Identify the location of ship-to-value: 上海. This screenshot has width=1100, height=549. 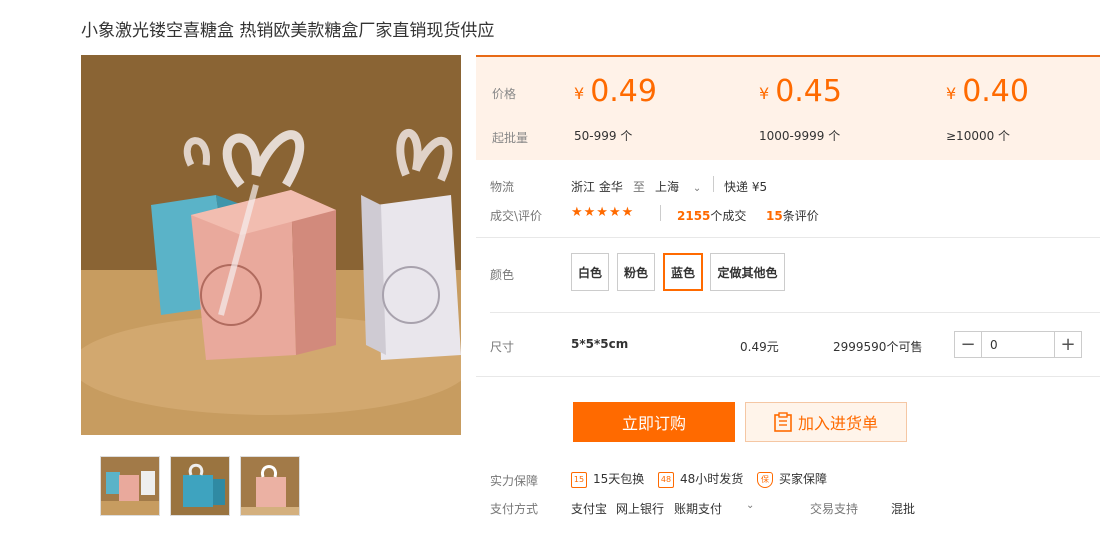
(667, 187).